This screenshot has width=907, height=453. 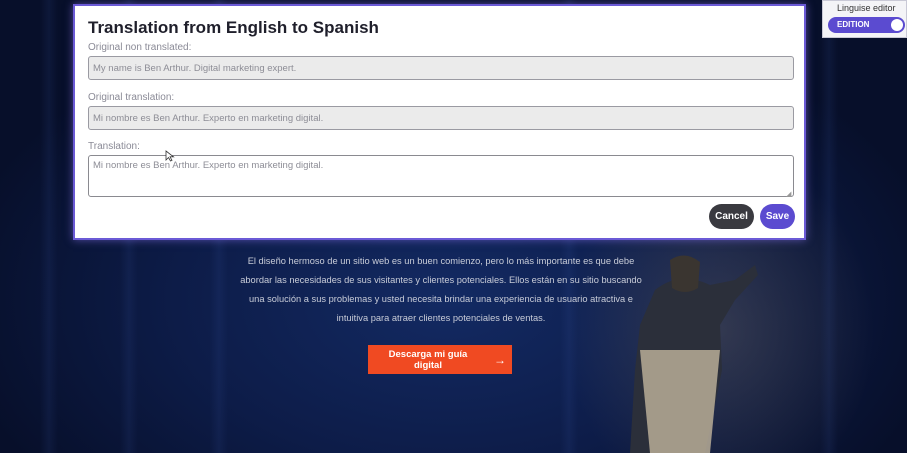 What do you see at coordinates (866, 8) in the screenshot?
I see `editor-label: Linguise editor` at bounding box center [866, 8].